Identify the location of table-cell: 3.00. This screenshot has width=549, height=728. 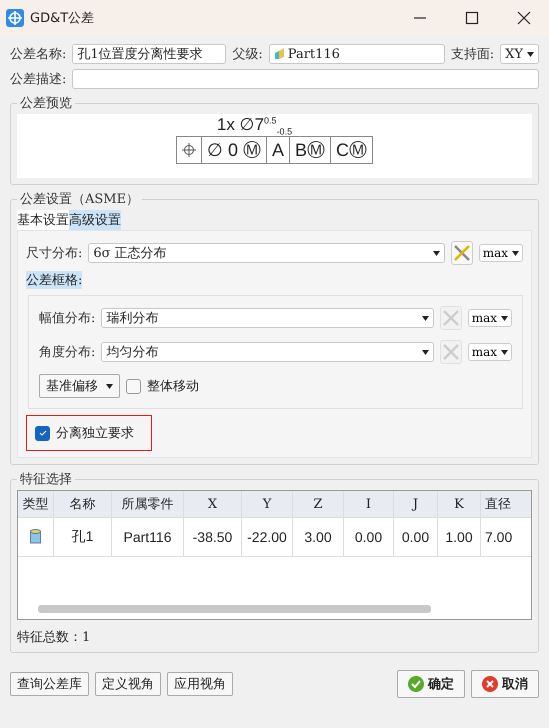
(318, 537).